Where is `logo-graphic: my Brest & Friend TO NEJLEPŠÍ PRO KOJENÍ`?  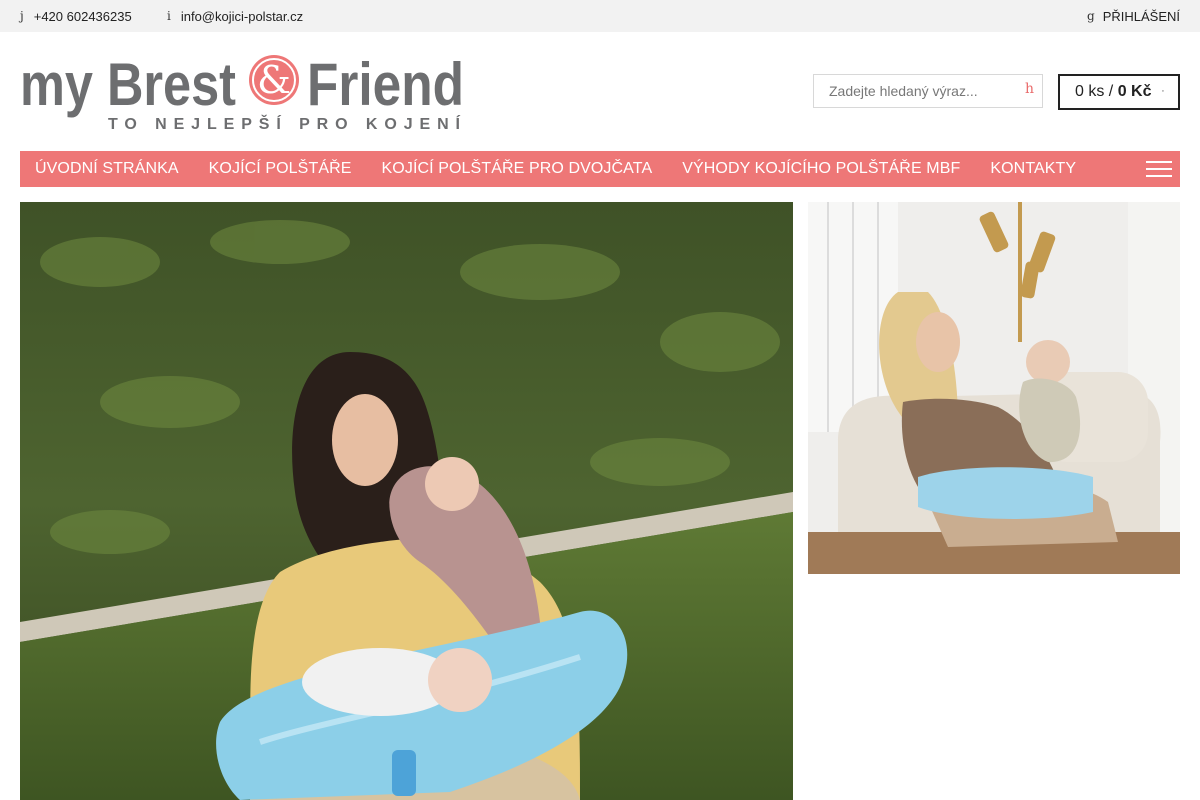 logo-graphic: my Brest & Friend TO NEJLEPŠÍ PRO KOJENÍ is located at coordinates (242, 92).